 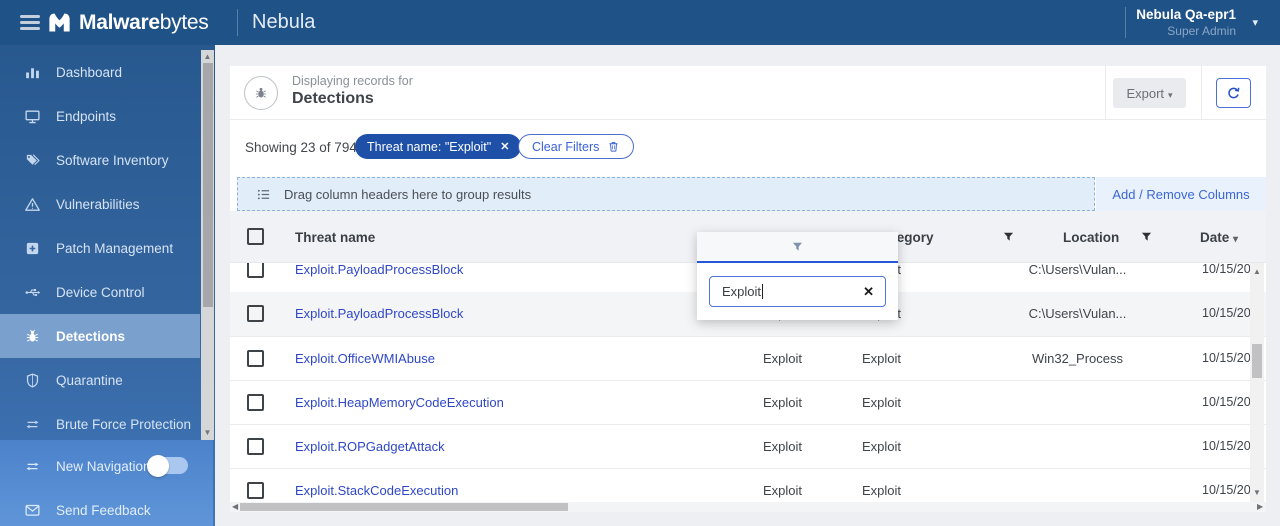 I want to click on table-vertical-scrollbar: ▲ ▼, so click(x=1257, y=382).